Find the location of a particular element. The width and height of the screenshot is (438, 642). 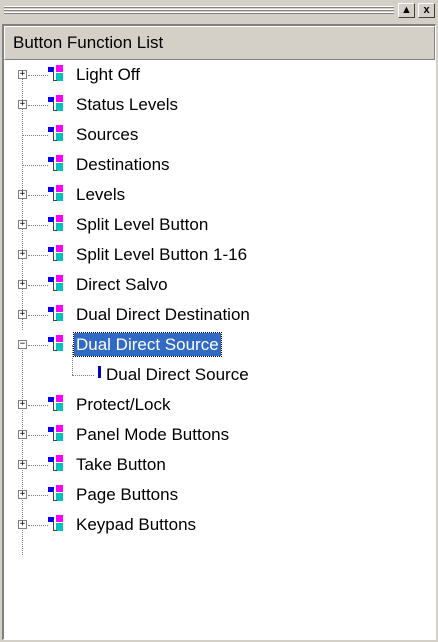

button-item-icon is located at coordinates (99, 372).